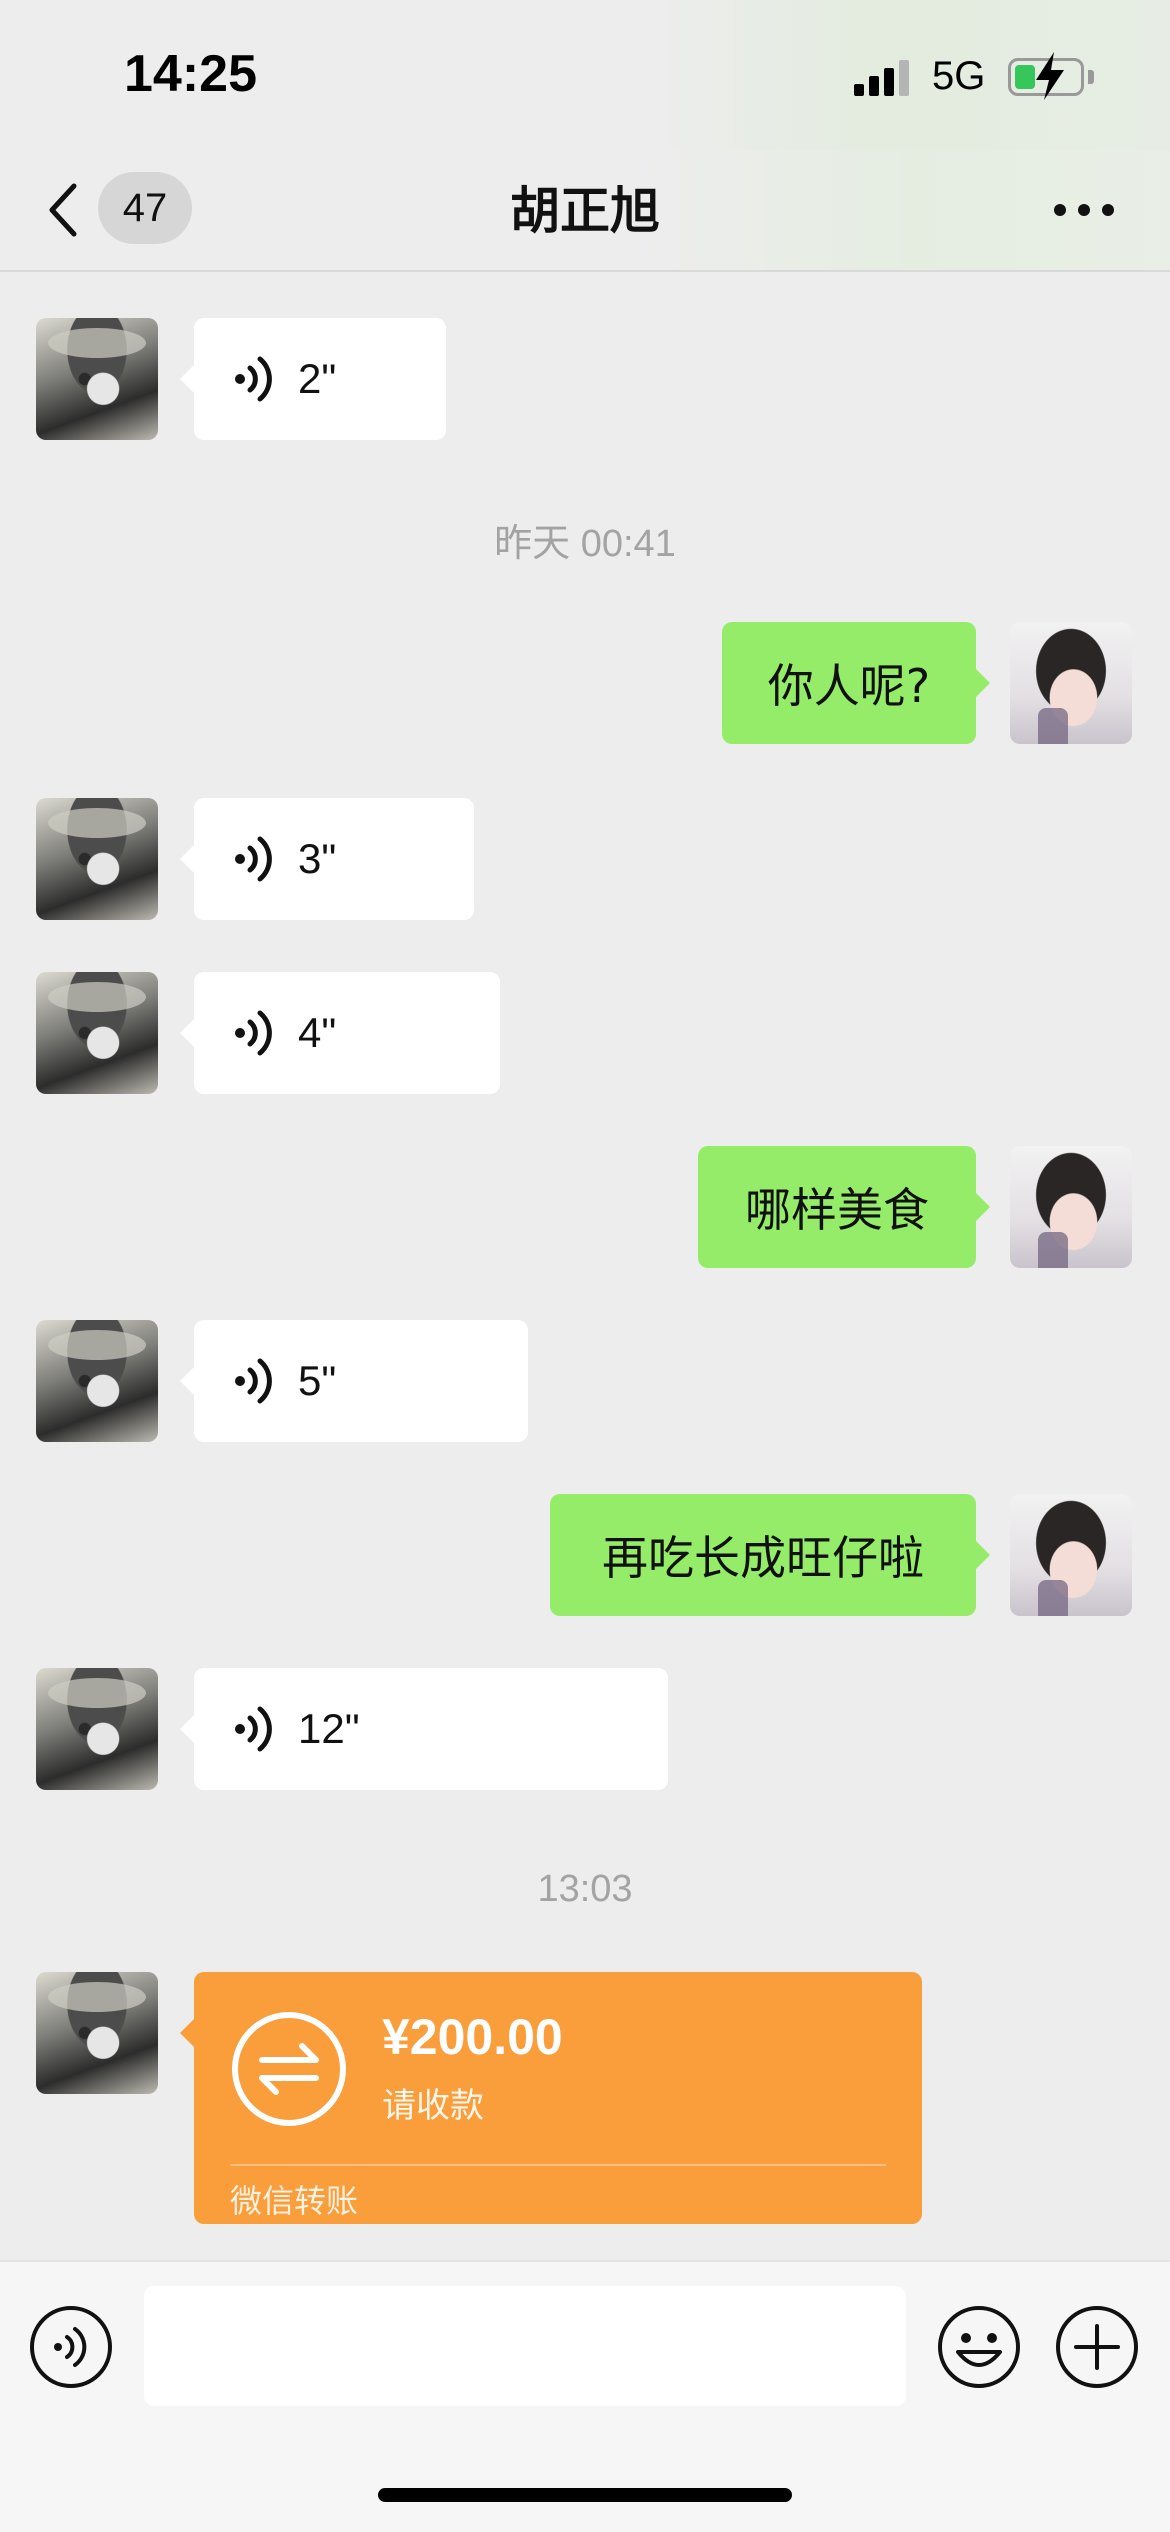 Image resolution: width=1170 pixels, height=2532 pixels. Describe the element at coordinates (882, 77) in the screenshot. I see `signal-bars-icon` at that location.